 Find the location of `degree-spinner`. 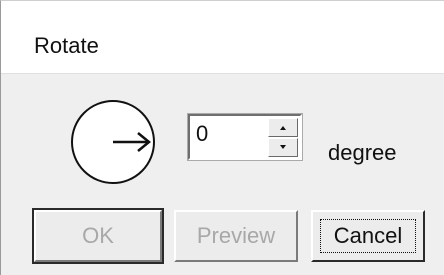

degree-spinner is located at coordinates (245, 137).